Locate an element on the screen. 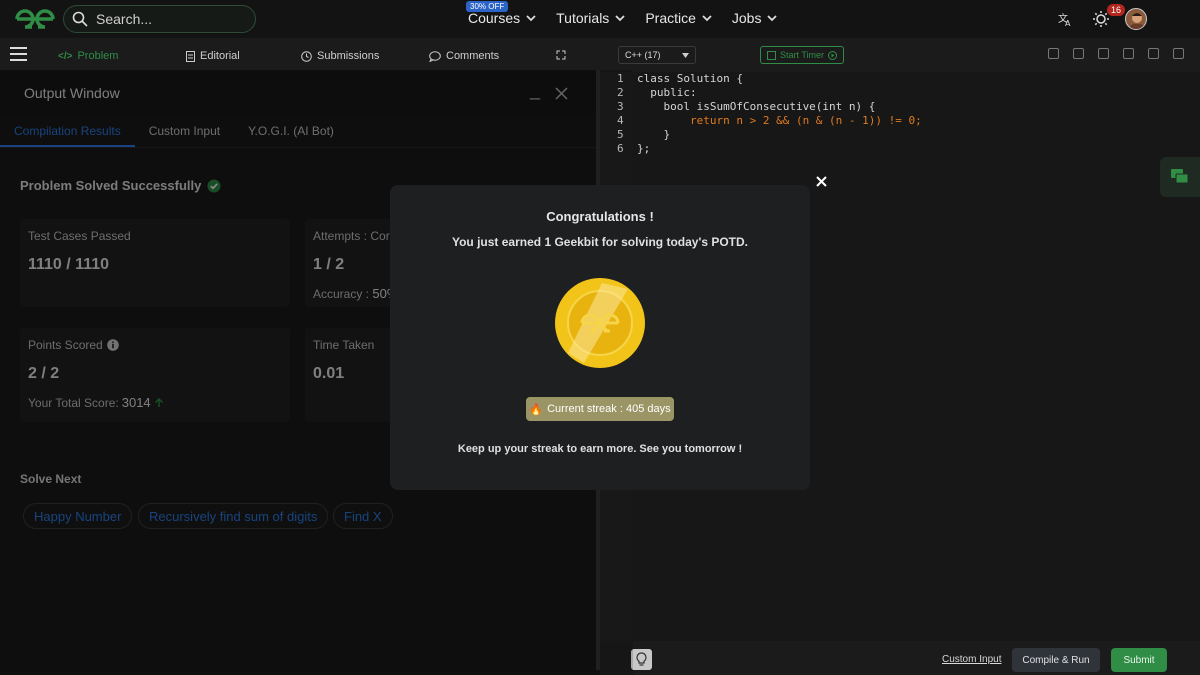  menu-practice: Practice is located at coordinates (678, 18).